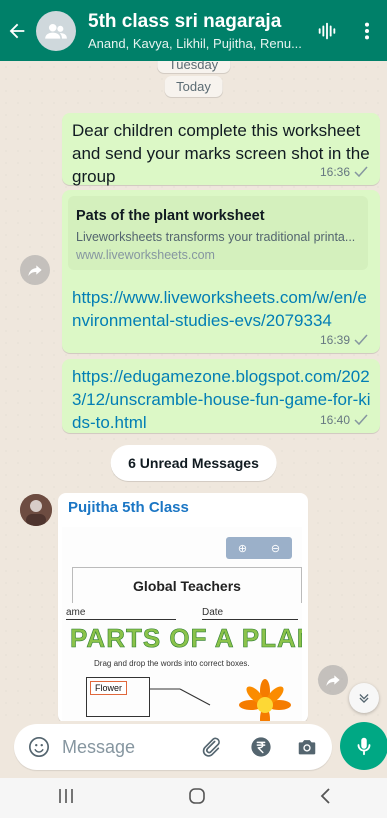 The height and width of the screenshot is (818, 387). I want to click on home-icon, so click(196, 795).